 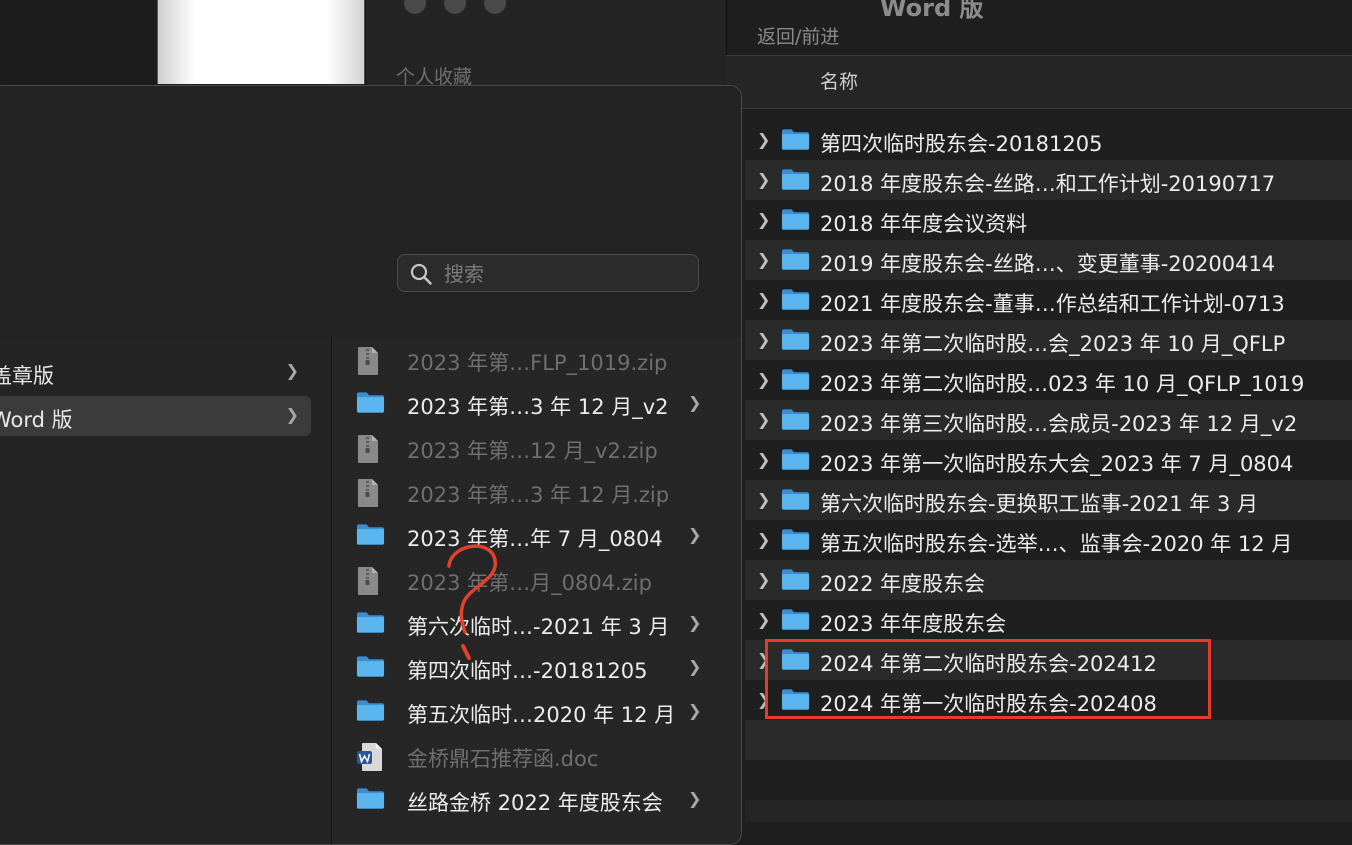 I want to click on sidebar-item-folder: 盖章版 ❯, so click(x=155, y=372).